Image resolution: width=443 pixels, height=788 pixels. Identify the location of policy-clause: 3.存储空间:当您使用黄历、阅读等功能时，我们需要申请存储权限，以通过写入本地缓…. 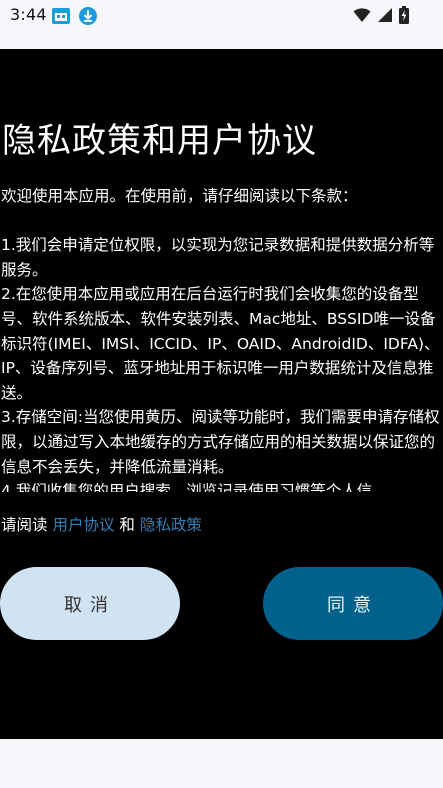
(220, 442).